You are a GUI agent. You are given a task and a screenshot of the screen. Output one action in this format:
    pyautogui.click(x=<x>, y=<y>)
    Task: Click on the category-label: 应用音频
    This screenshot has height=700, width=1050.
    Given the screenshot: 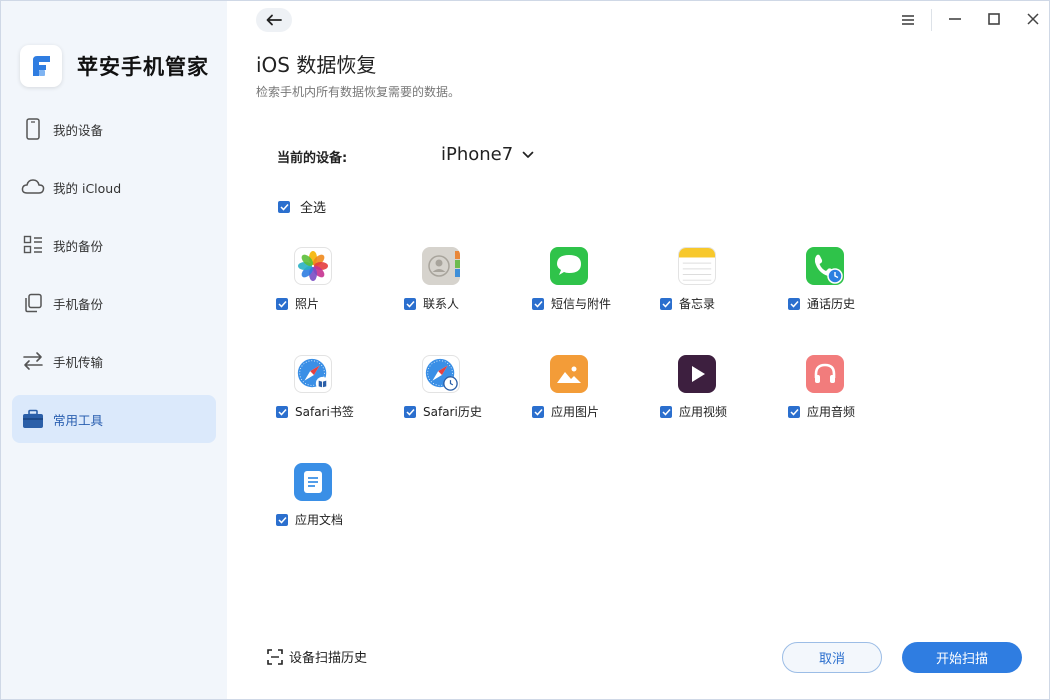 What is the action you would take?
    pyautogui.click(x=831, y=412)
    